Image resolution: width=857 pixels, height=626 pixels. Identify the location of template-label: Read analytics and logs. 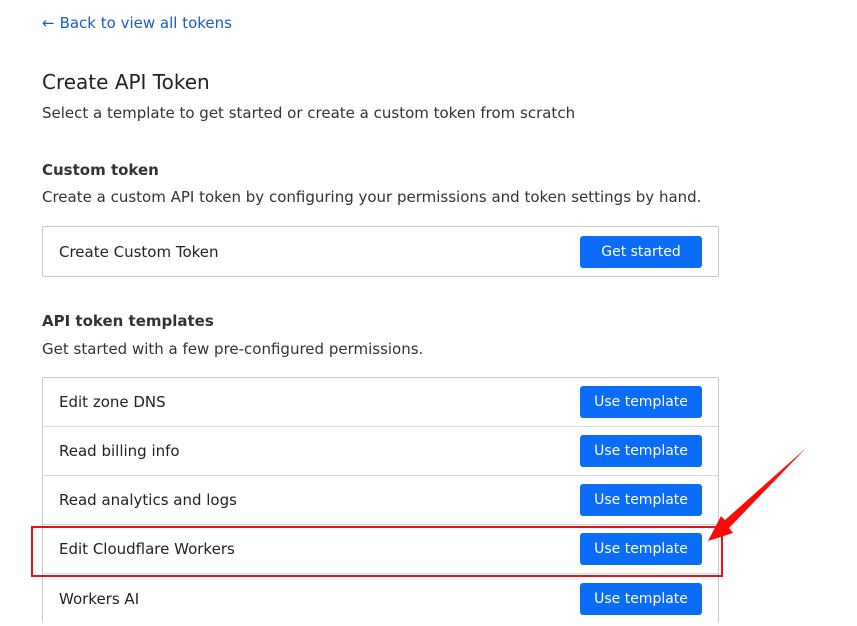
(148, 500).